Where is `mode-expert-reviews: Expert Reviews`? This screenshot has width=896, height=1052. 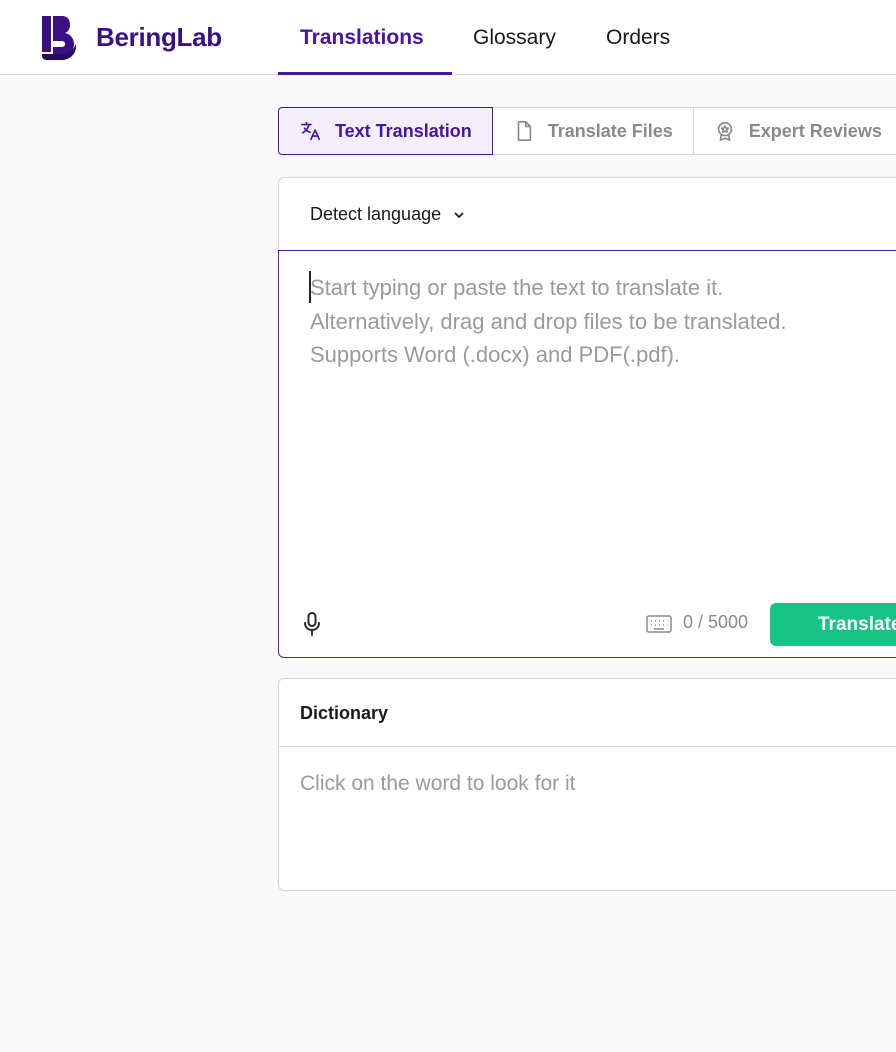
mode-expert-reviews: Expert Reviews is located at coordinates (794, 131).